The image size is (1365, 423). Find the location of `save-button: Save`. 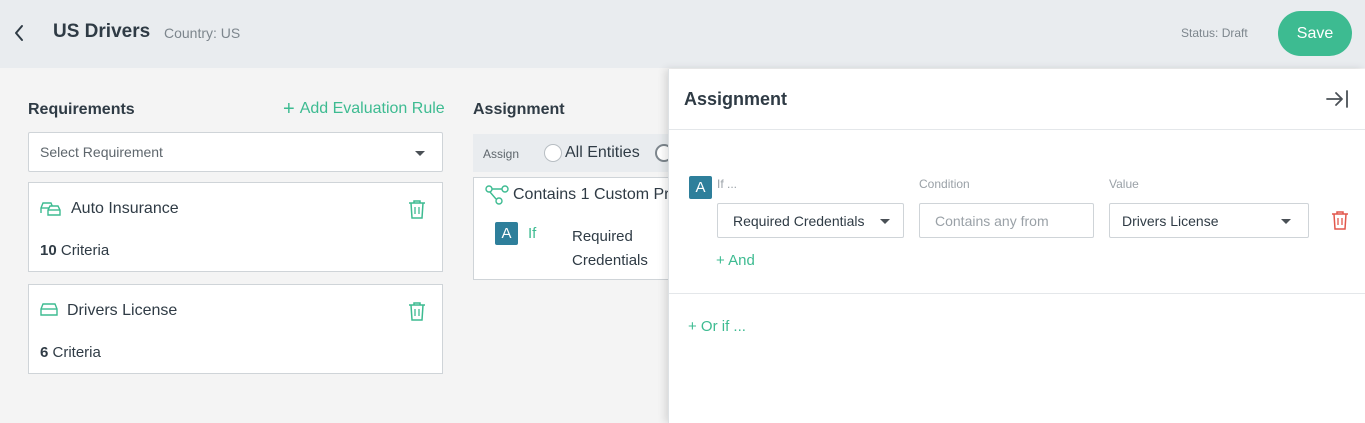

save-button: Save is located at coordinates (1315, 33).